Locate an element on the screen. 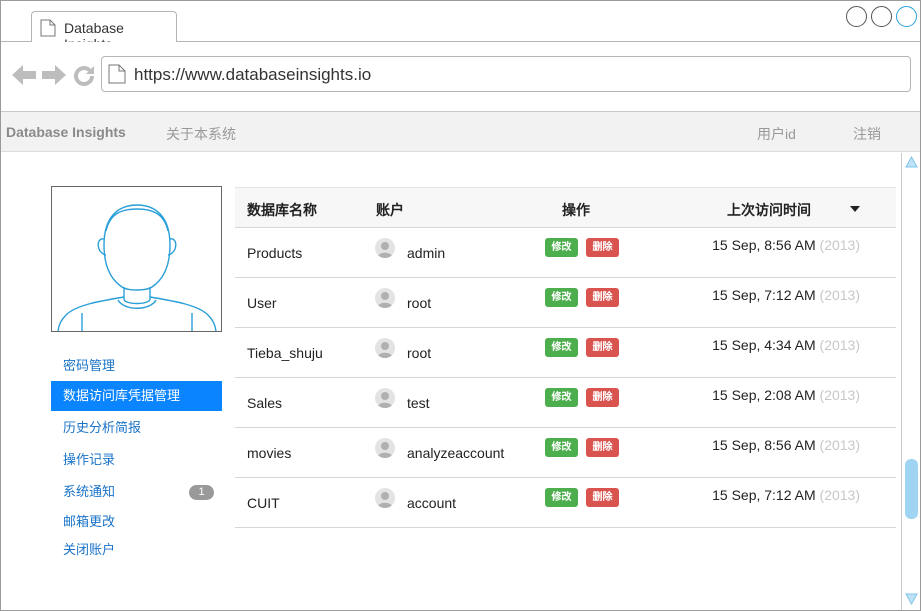  db-name-cell: Products is located at coordinates (275, 253).